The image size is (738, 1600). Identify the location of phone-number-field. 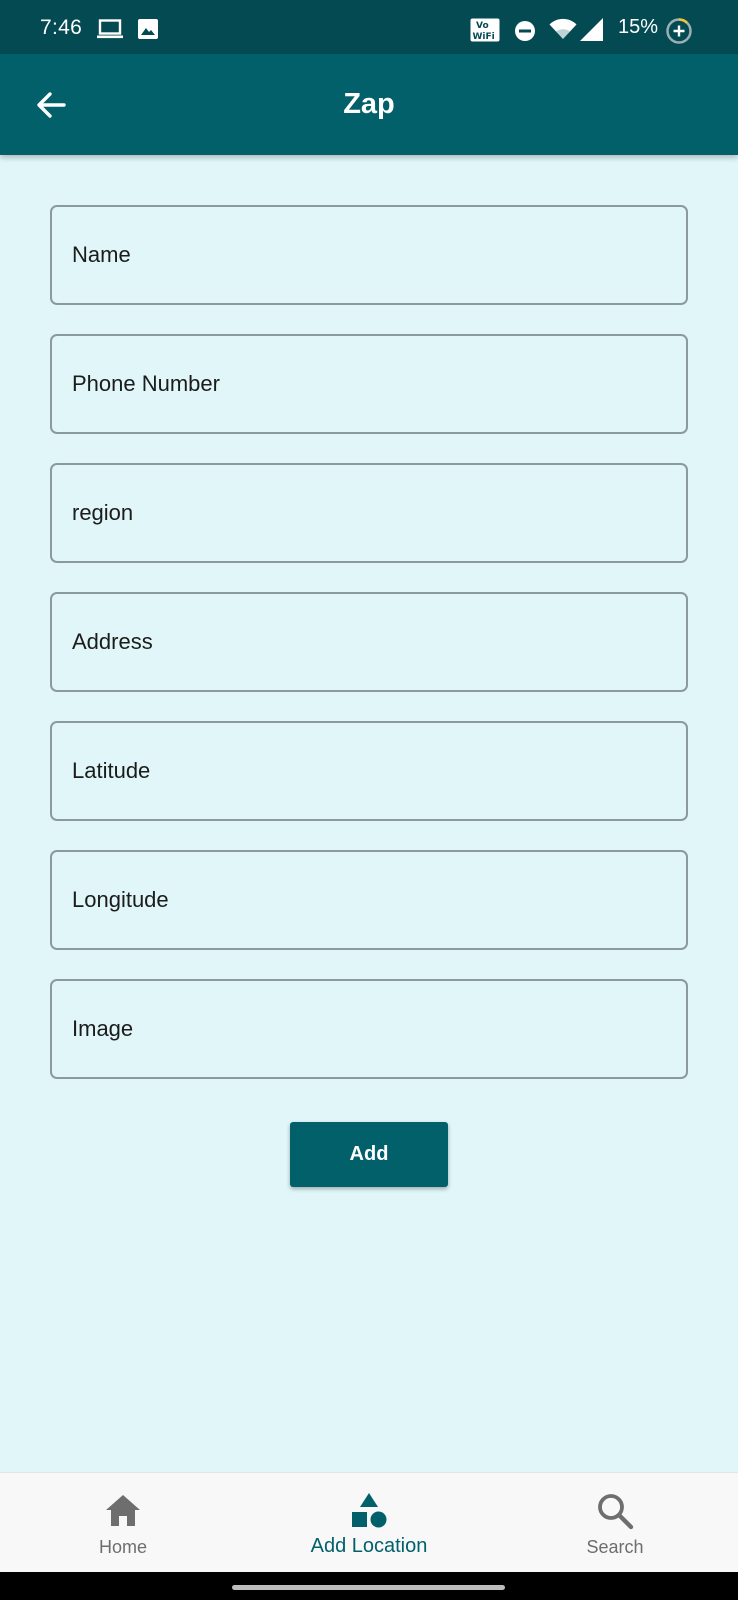
(369, 384).